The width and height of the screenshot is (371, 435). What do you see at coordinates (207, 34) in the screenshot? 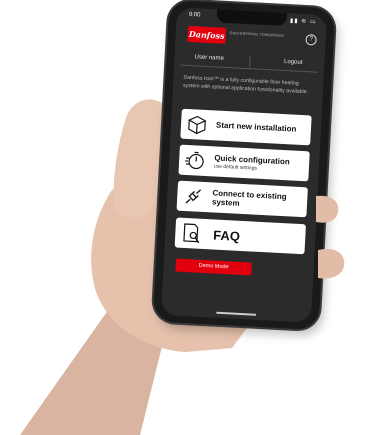
I see `danfoss-logo: Danfoss` at bounding box center [207, 34].